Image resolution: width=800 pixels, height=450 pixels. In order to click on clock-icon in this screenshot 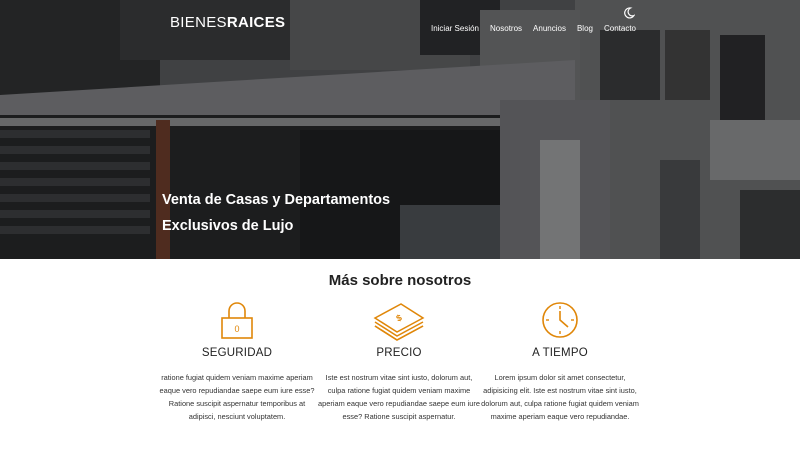, I will do `click(560, 320)`.